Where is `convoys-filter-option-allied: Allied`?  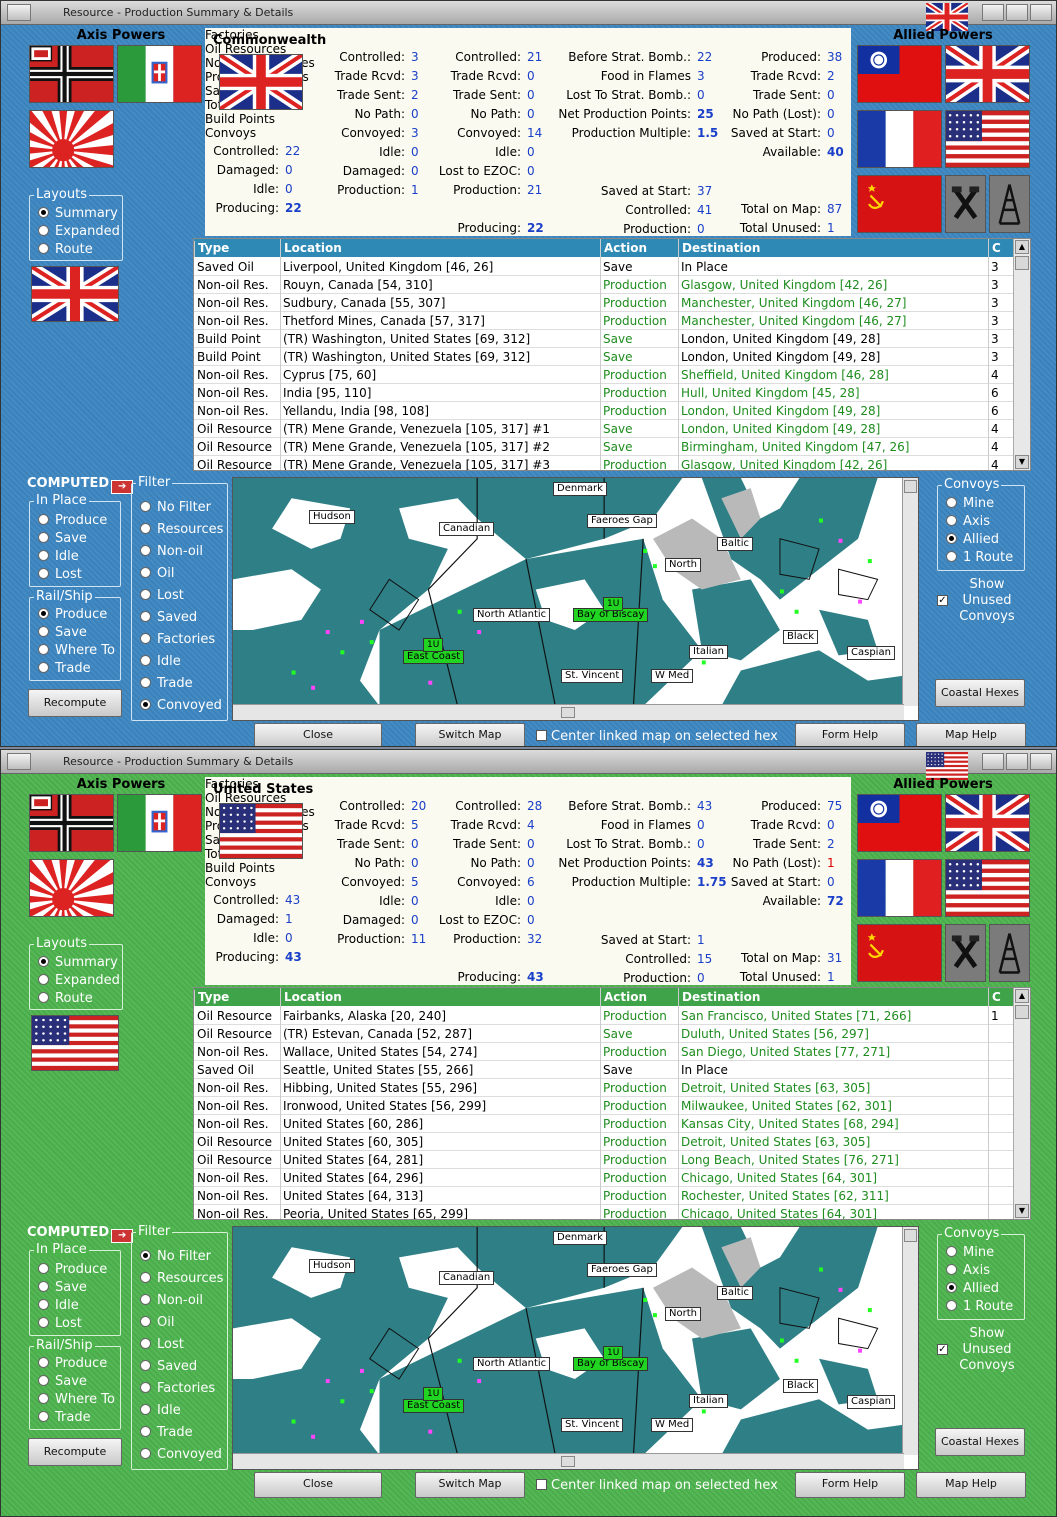
convoys-filter-option-allied: Allied is located at coordinates (972, 1288).